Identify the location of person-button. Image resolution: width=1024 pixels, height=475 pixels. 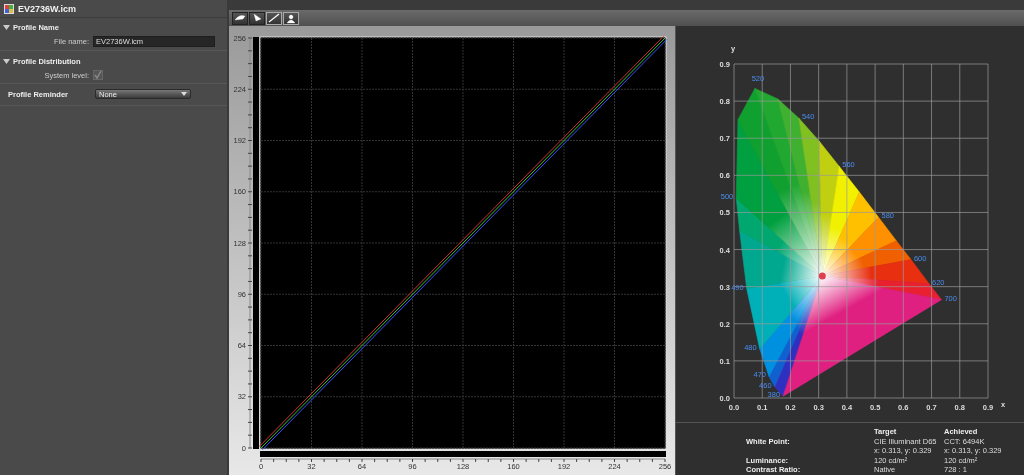
(291, 18).